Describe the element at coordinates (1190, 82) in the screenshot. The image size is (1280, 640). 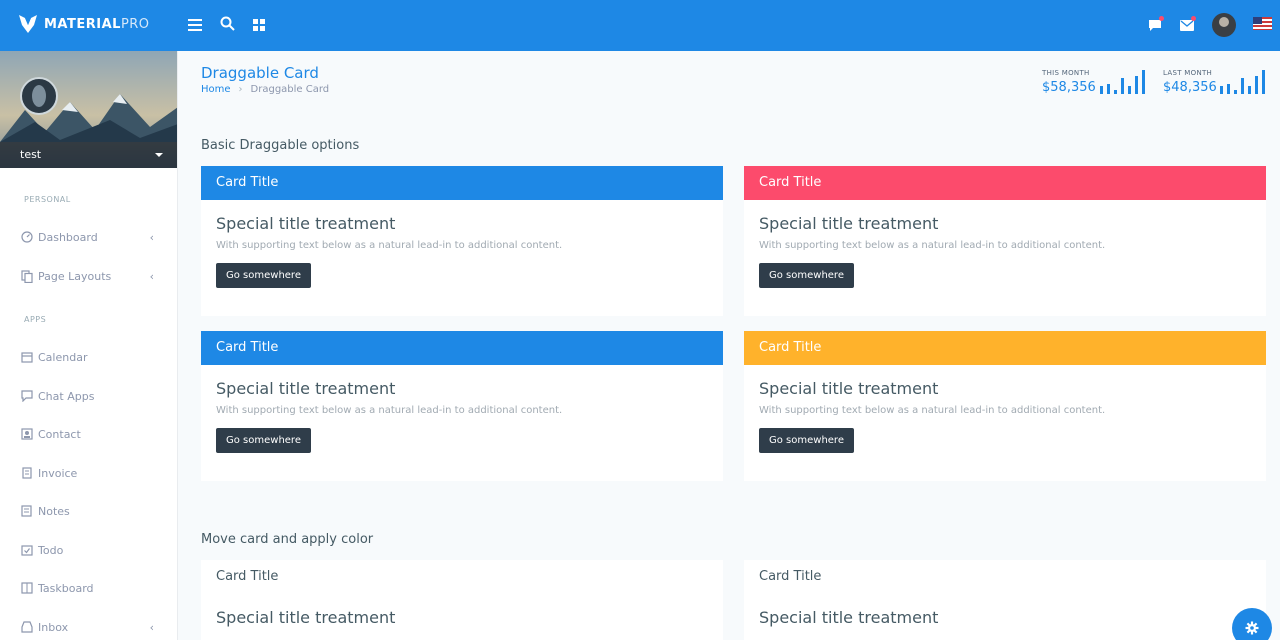
I see `stat-last-month: LAST MONTH $48,356` at that location.